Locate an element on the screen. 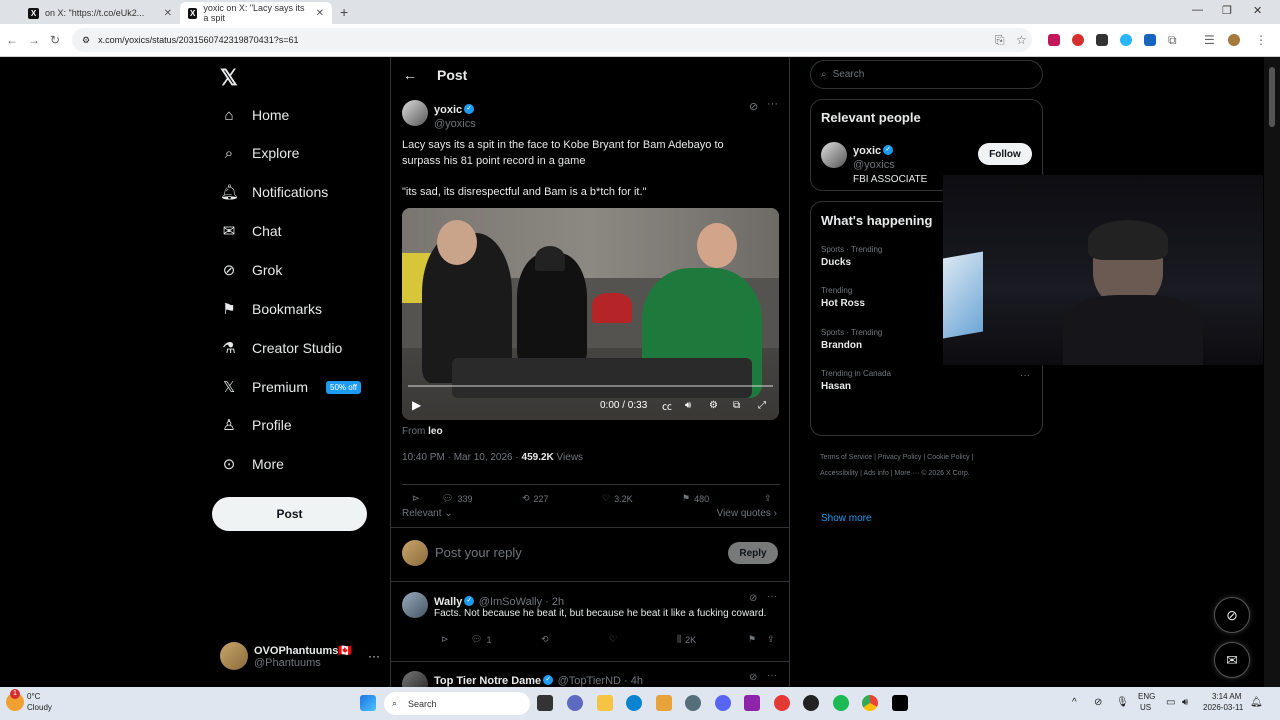 This screenshot has height=720, width=1280. reply-button: Reply is located at coordinates (753, 553).